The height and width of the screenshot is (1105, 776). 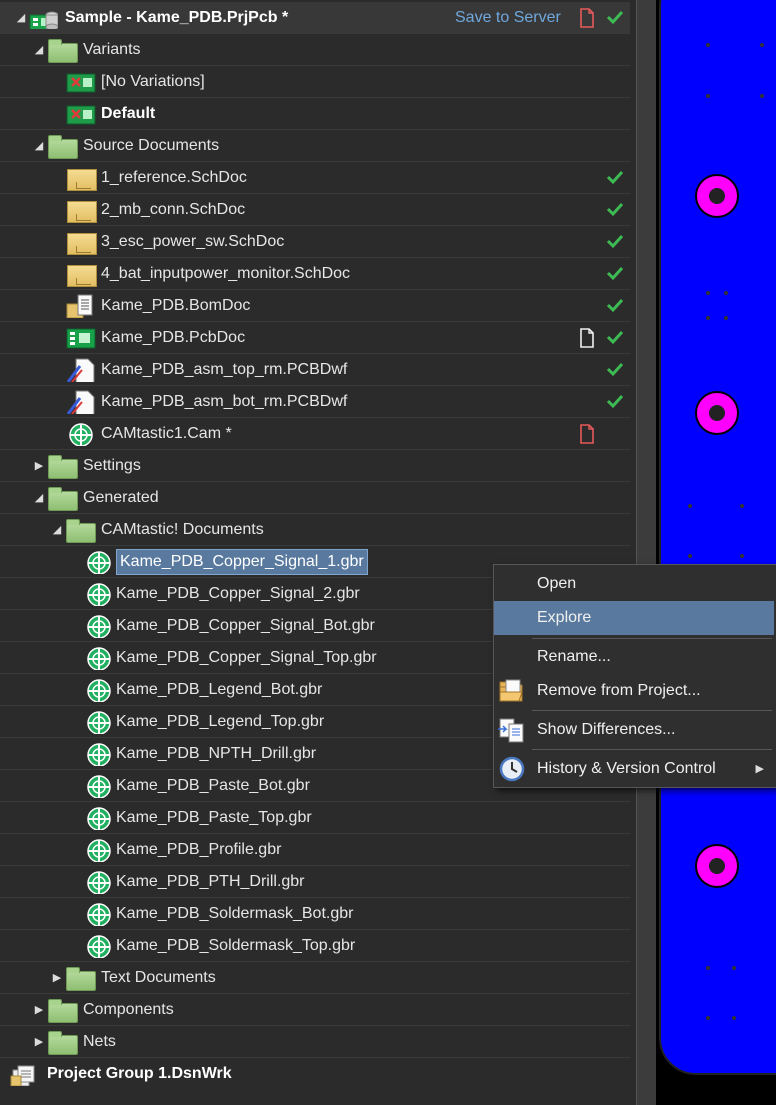 I want to click on item-label: Project Group 1.DsnWrk, so click(x=139, y=1073).